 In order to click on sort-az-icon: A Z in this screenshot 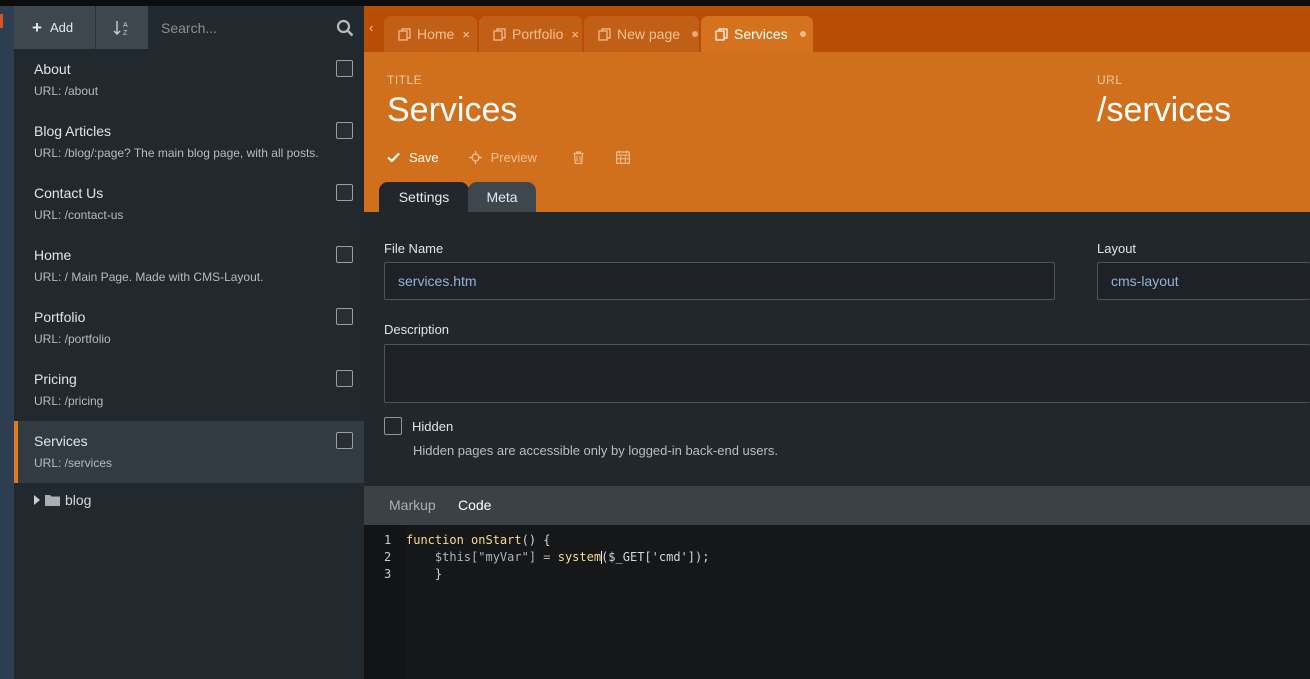, I will do `click(120, 28)`.